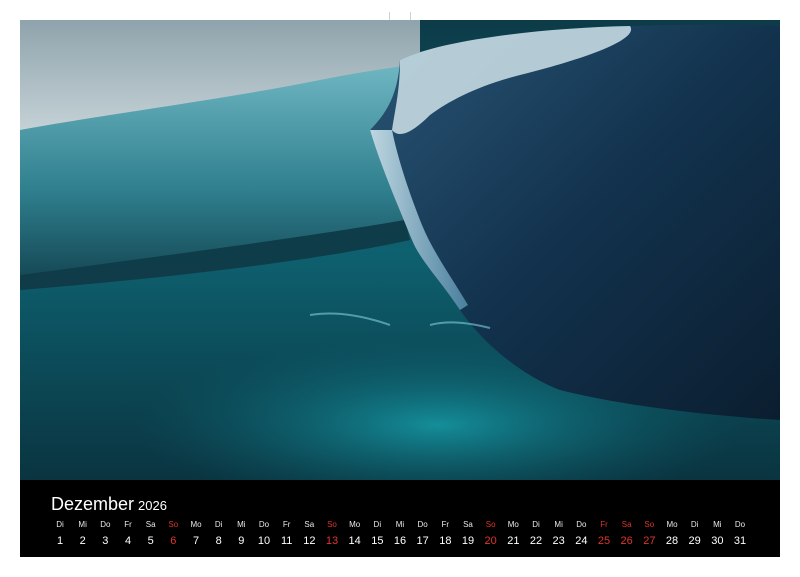 The height and width of the screenshot is (577, 800). What do you see at coordinates (491, 534) in the screenshot?
I see `day-cell: So 20` at bounding box center [491, 534].